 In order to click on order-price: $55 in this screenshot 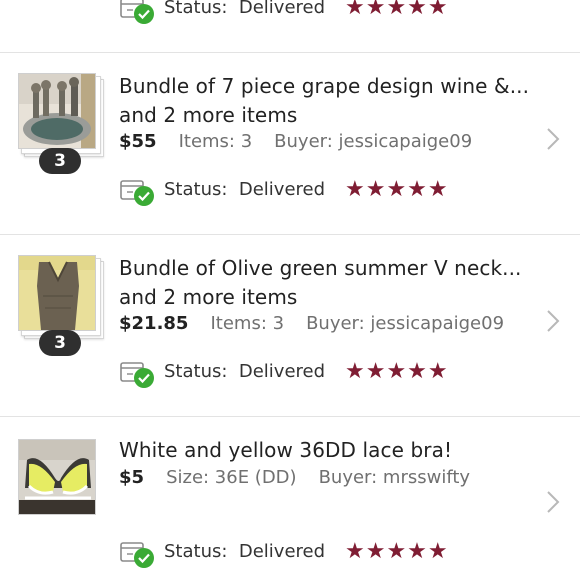, I will do `click(138, 141)`.